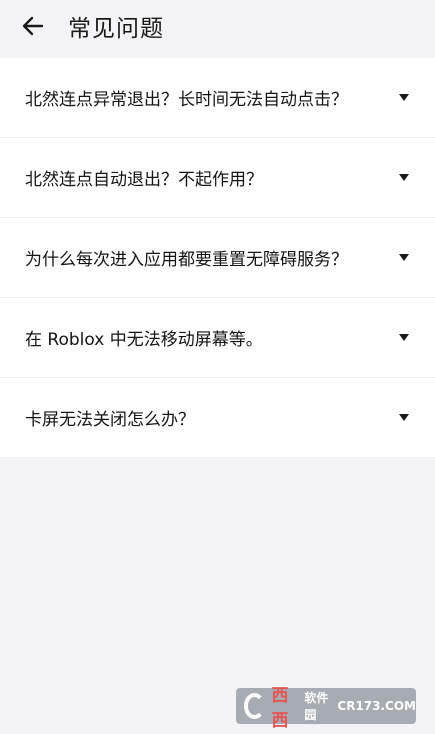 The height and width of the screenshot is (734, 435). What do you see at coordinates (186, 100) in the screenshot?
I see `faq-question: 北然连点异常退出？长时间无法自动点击？` at bounding box center [186, 100].